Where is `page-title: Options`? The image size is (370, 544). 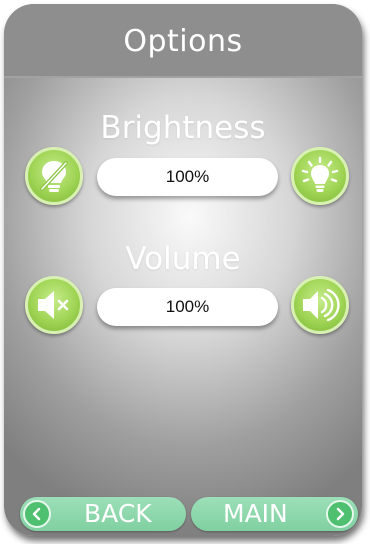
page-title: Options is located at coordinates (183, 41).